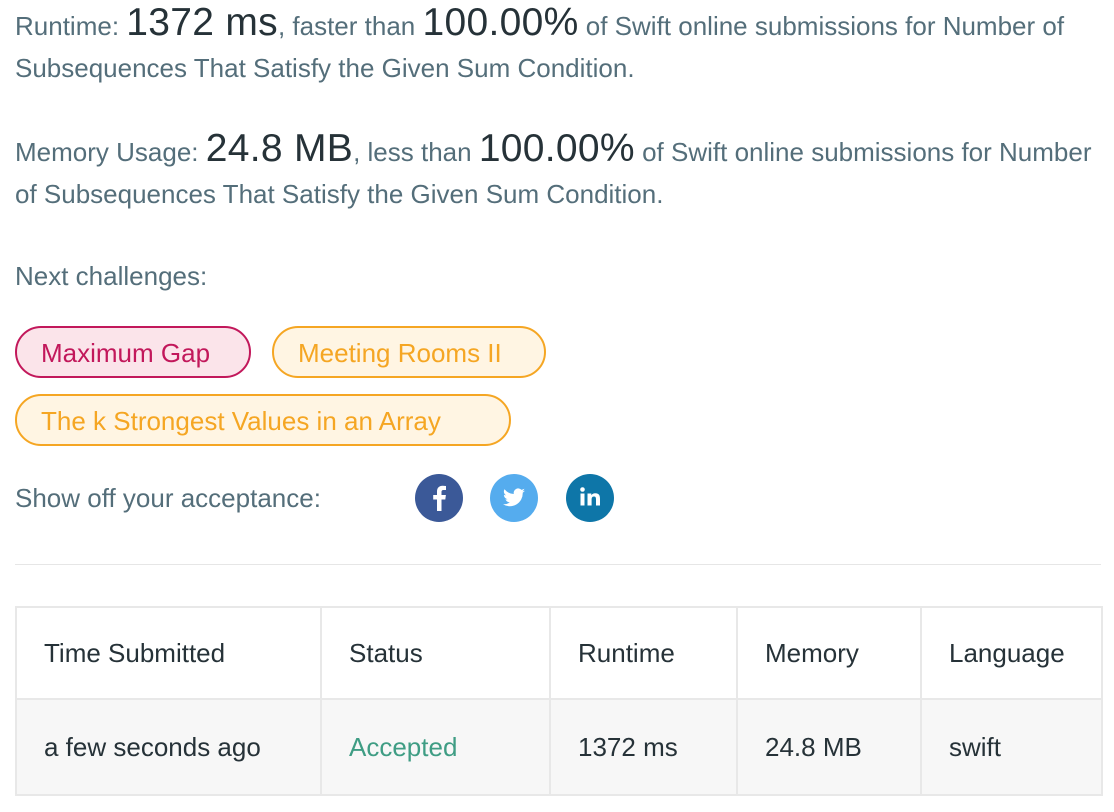 This screenshot has height=812, width=1114. Describe the element at coordinates (350, 26) in the screenshot. I see `runtime-mid-text: , faster than` at that location.